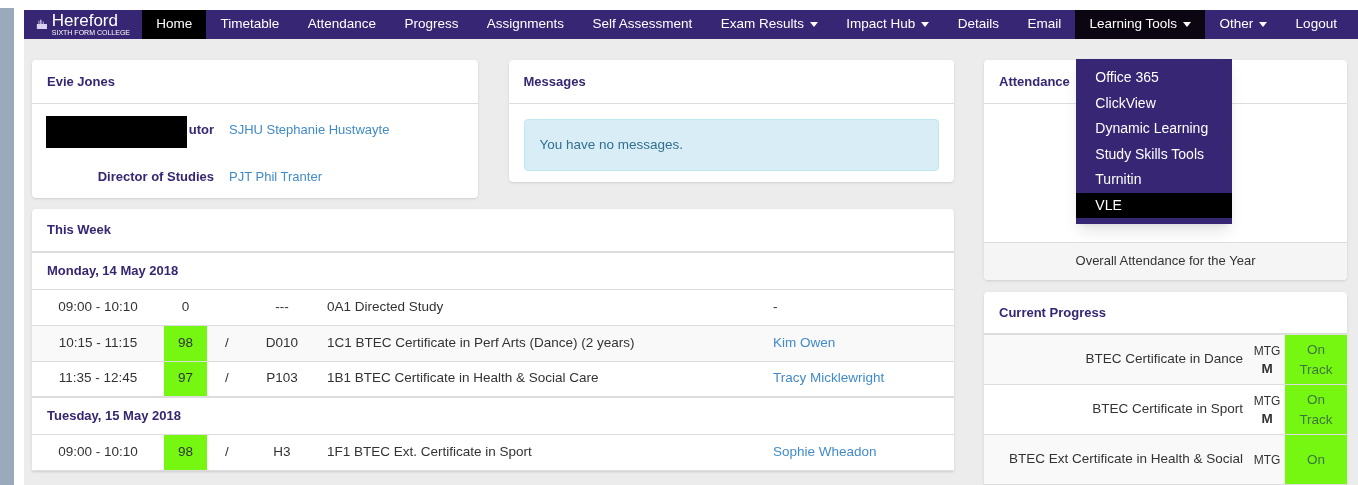  Describe the element at coordinates (1316, 459) in the screenshot. I see `status-cell: On` at that location.